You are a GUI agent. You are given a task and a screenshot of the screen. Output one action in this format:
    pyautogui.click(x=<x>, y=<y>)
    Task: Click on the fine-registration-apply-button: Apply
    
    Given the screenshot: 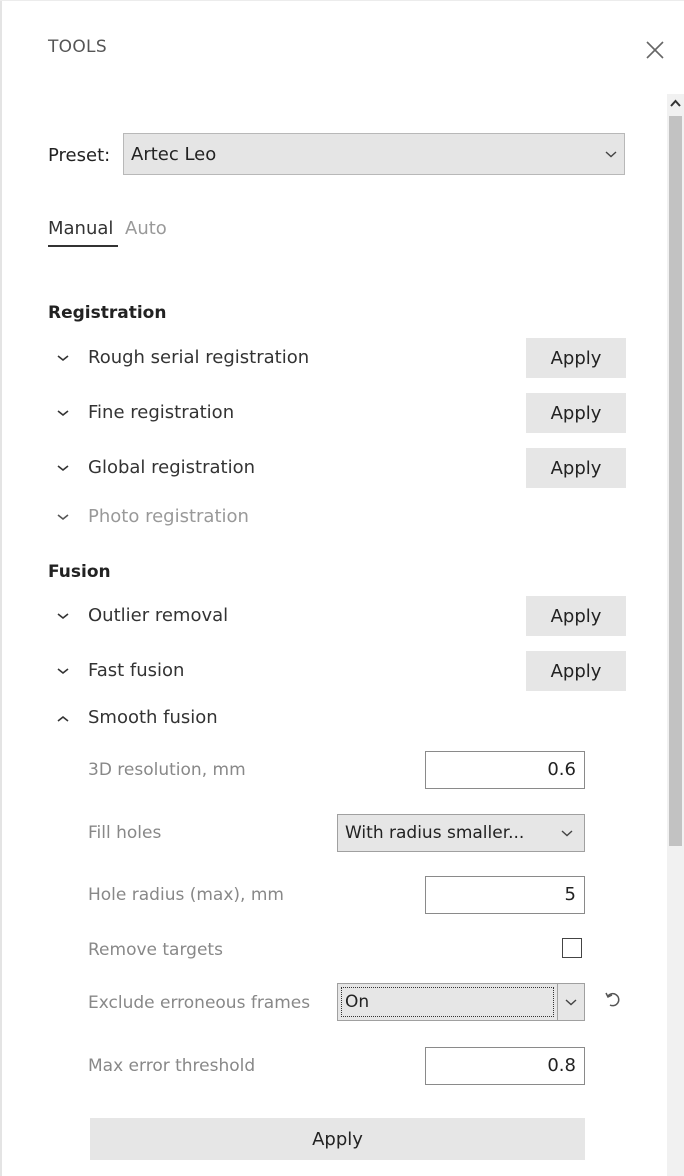 What is the action you would take?
    pyautogui.click(x=576, y=413)
    